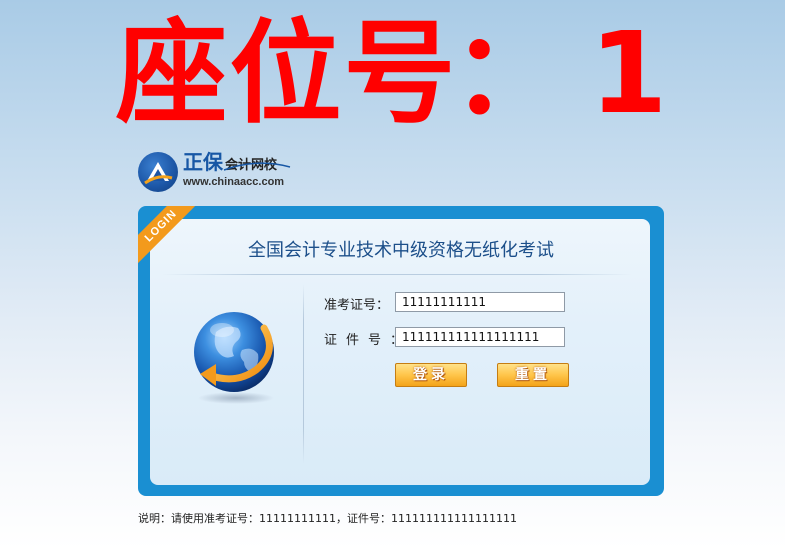  Describe the element at coordinates (629, 74) in the screenshot. I see `seat-number: 1` at that location.